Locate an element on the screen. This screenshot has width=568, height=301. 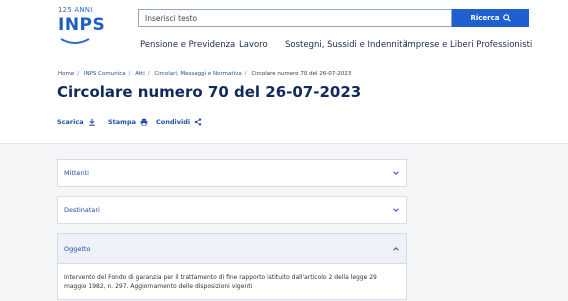
logo-name: INPS is located at coordinates (82, 25).